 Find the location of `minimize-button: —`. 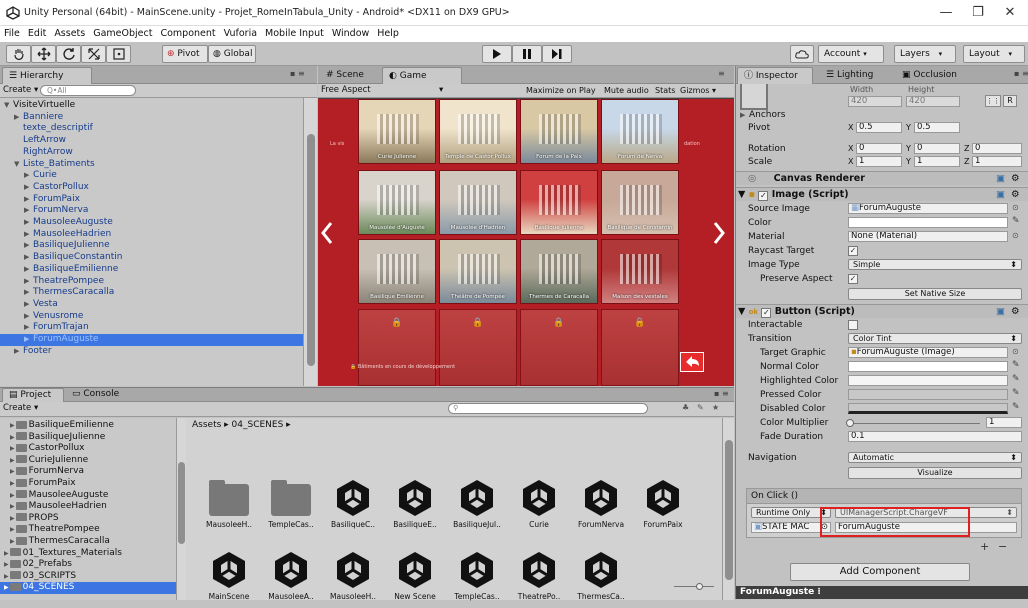

minimize-button: — is located at coordinates (946, 13).